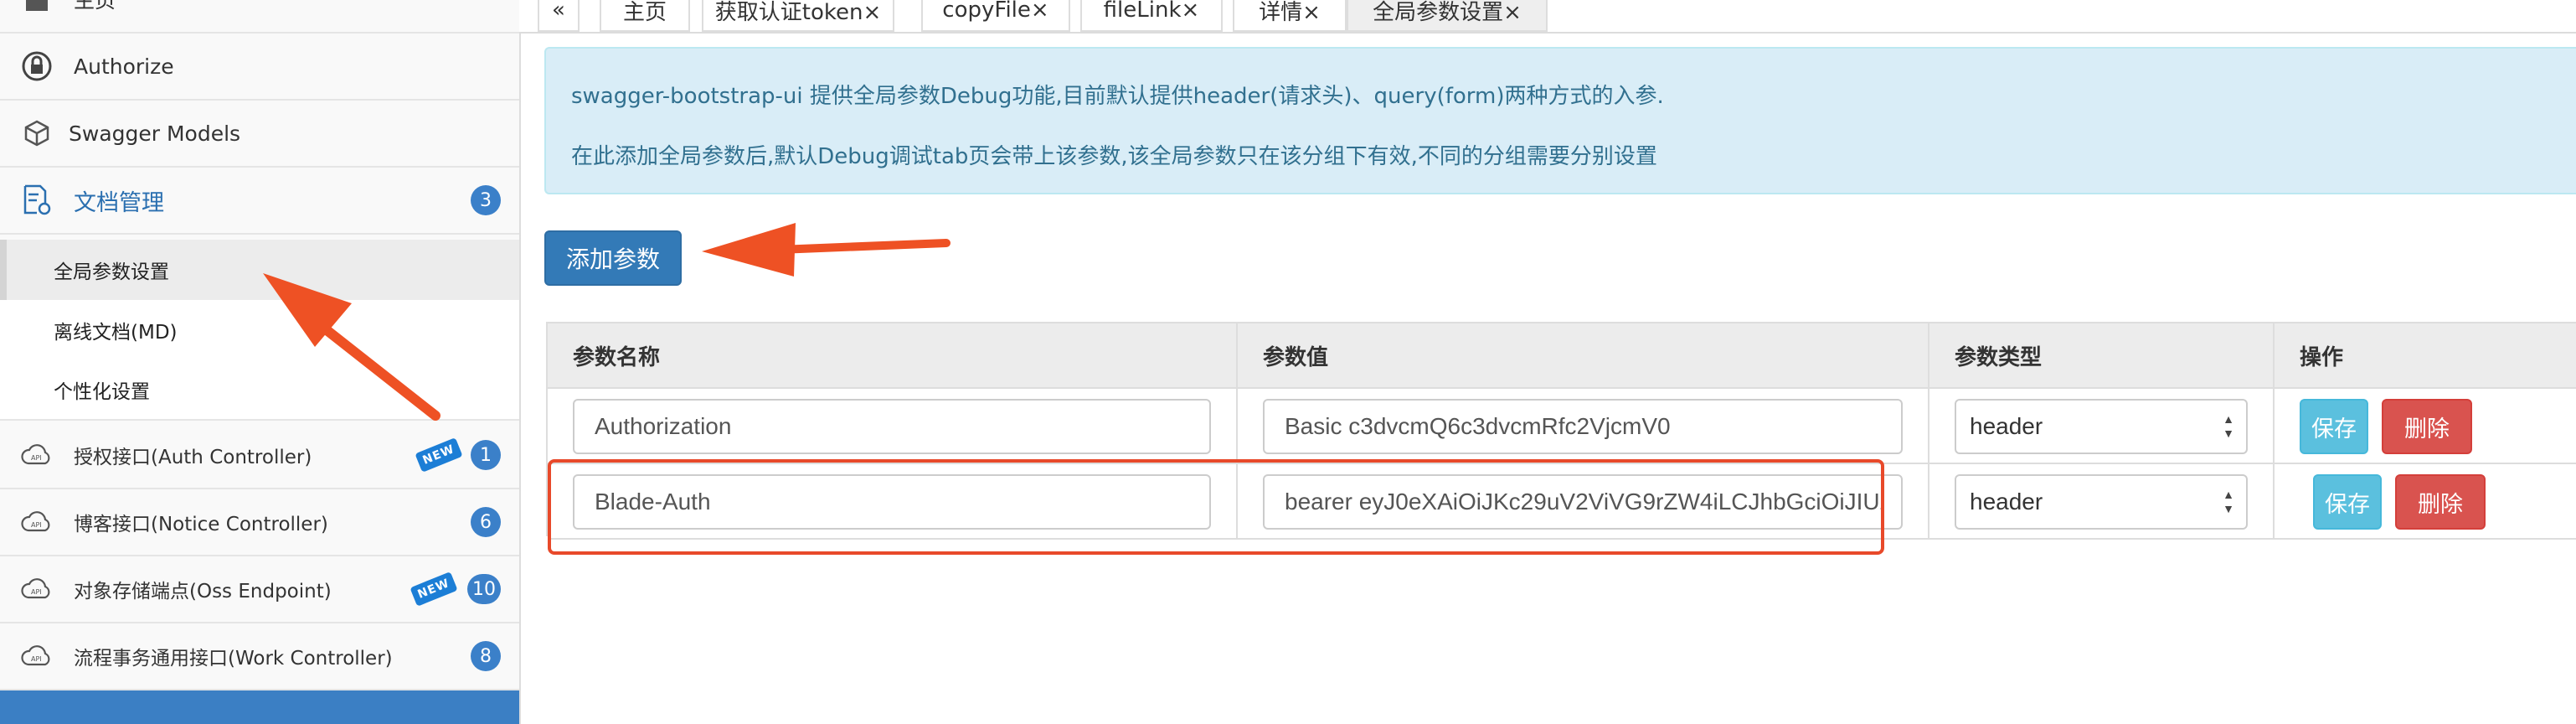 The image size is (2576, 724). What do you see at coordinates (259, 707) in the screenshot?
I see `sidebar-bottom-bar` at bounding box center [259, 707].